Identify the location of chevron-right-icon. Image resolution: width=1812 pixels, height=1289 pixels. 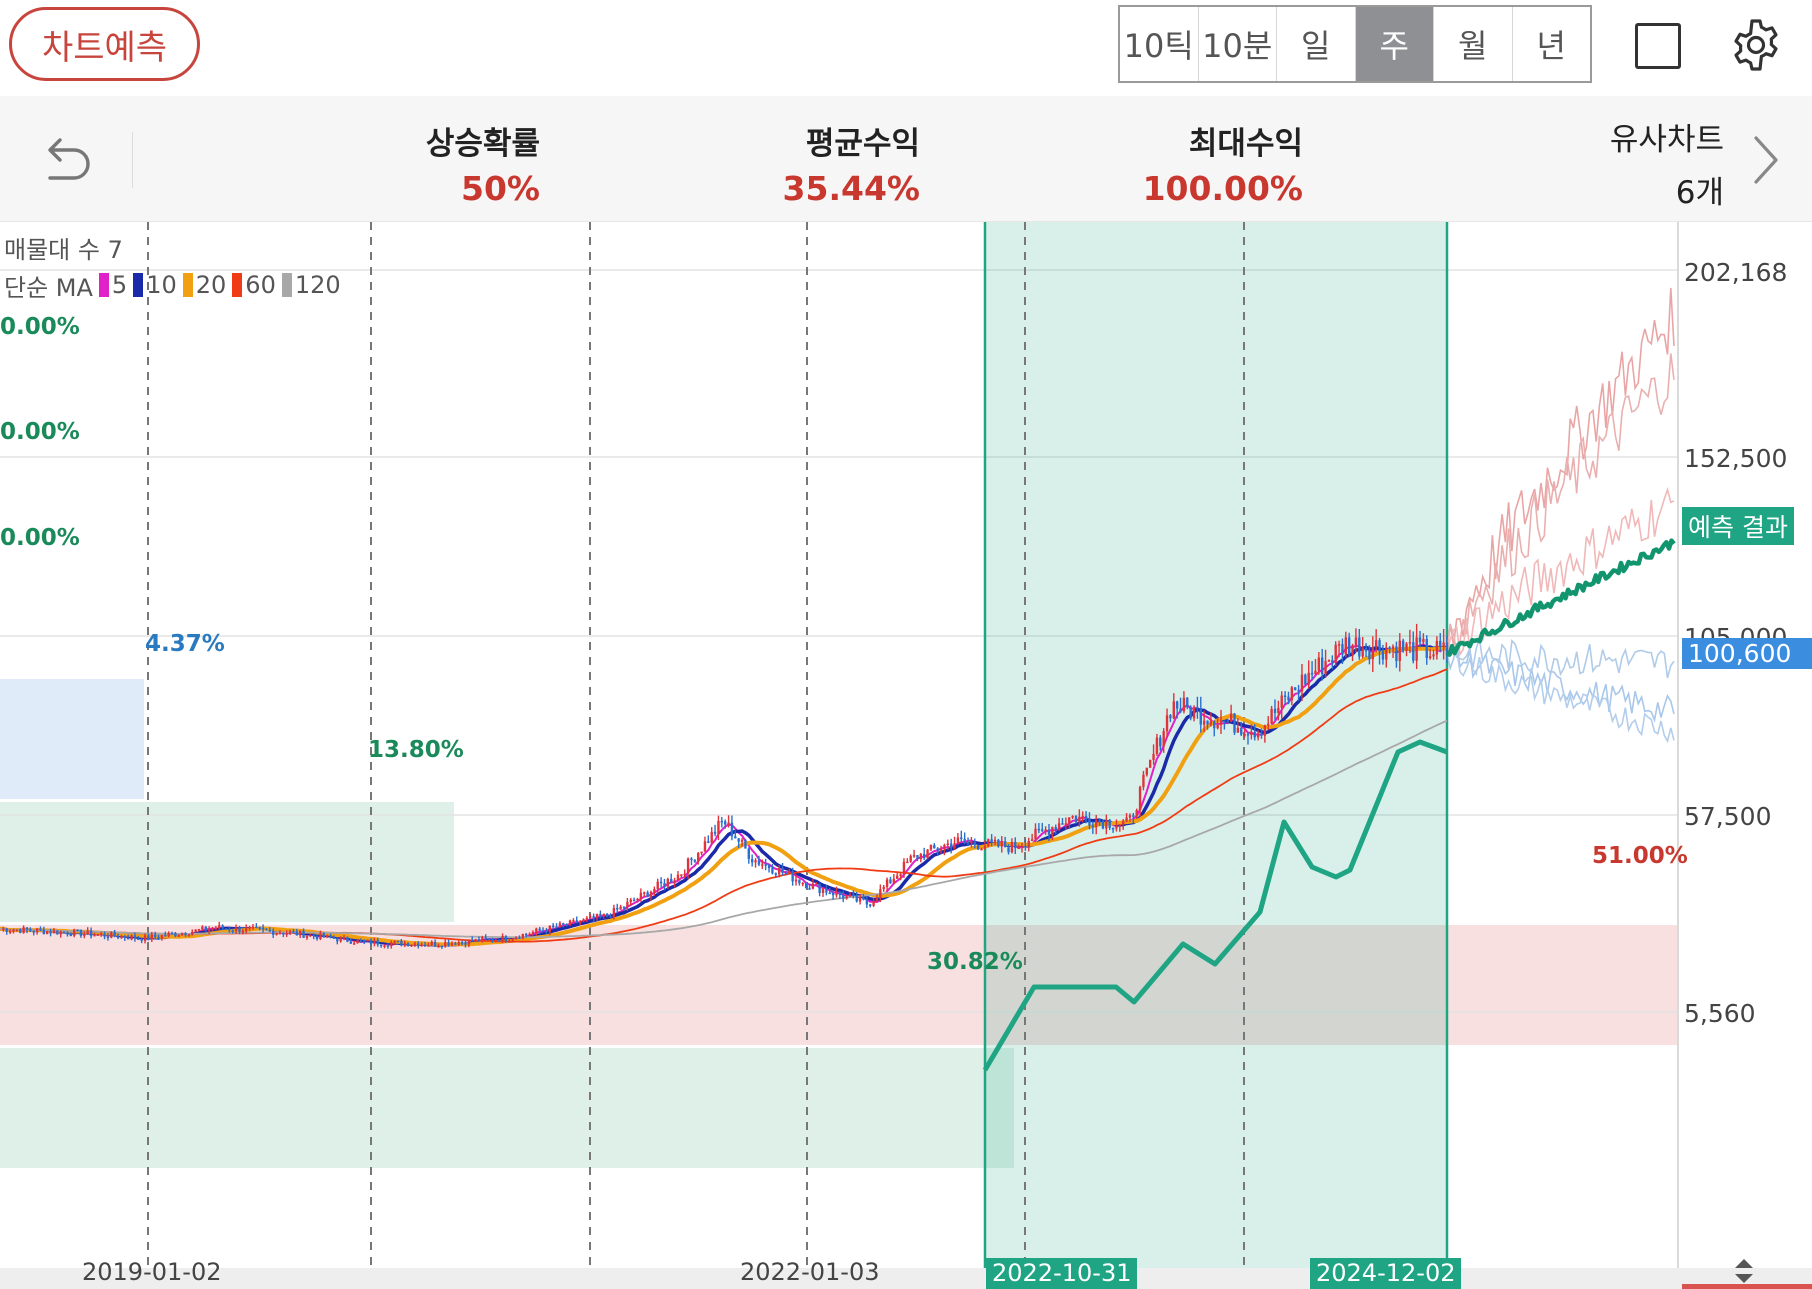
(1766, 160).